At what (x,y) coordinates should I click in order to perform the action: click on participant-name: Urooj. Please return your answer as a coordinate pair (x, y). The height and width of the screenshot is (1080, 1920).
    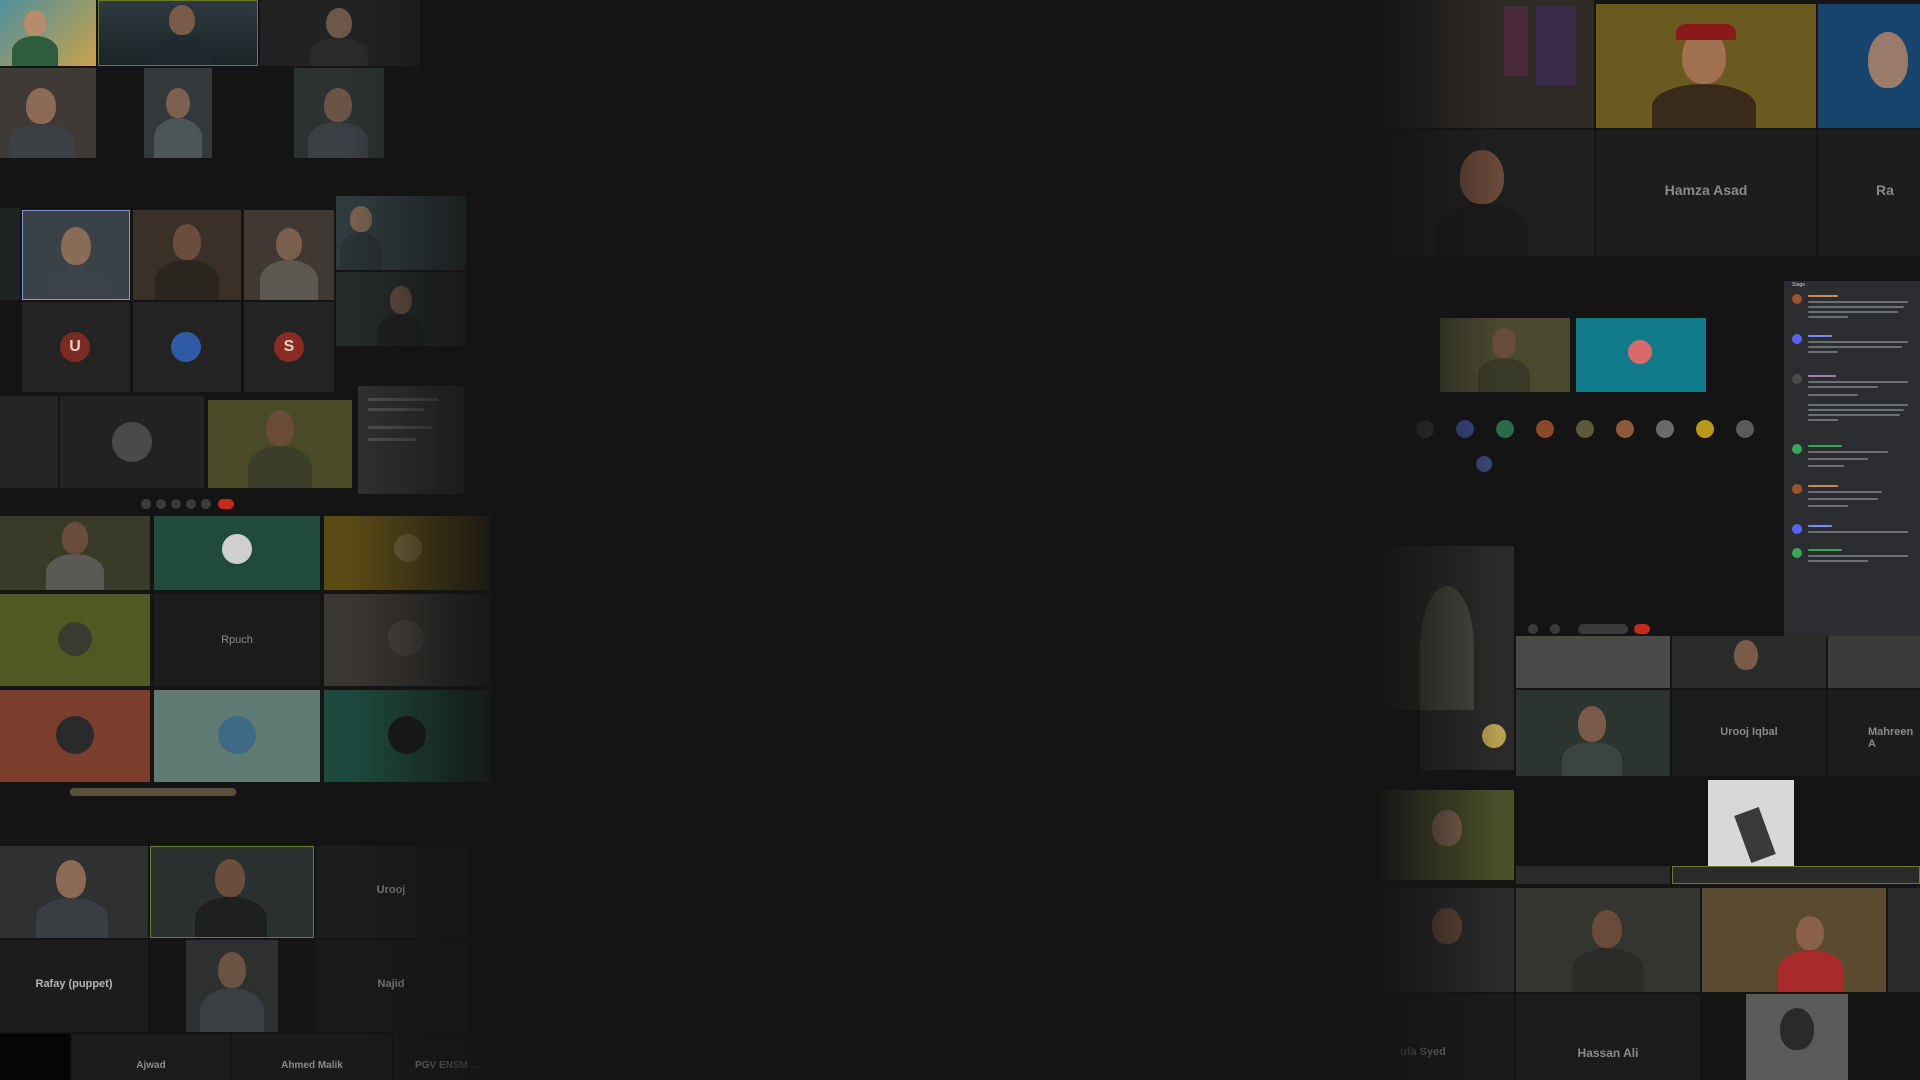
    Looking at the image, I should click on (391, 890).